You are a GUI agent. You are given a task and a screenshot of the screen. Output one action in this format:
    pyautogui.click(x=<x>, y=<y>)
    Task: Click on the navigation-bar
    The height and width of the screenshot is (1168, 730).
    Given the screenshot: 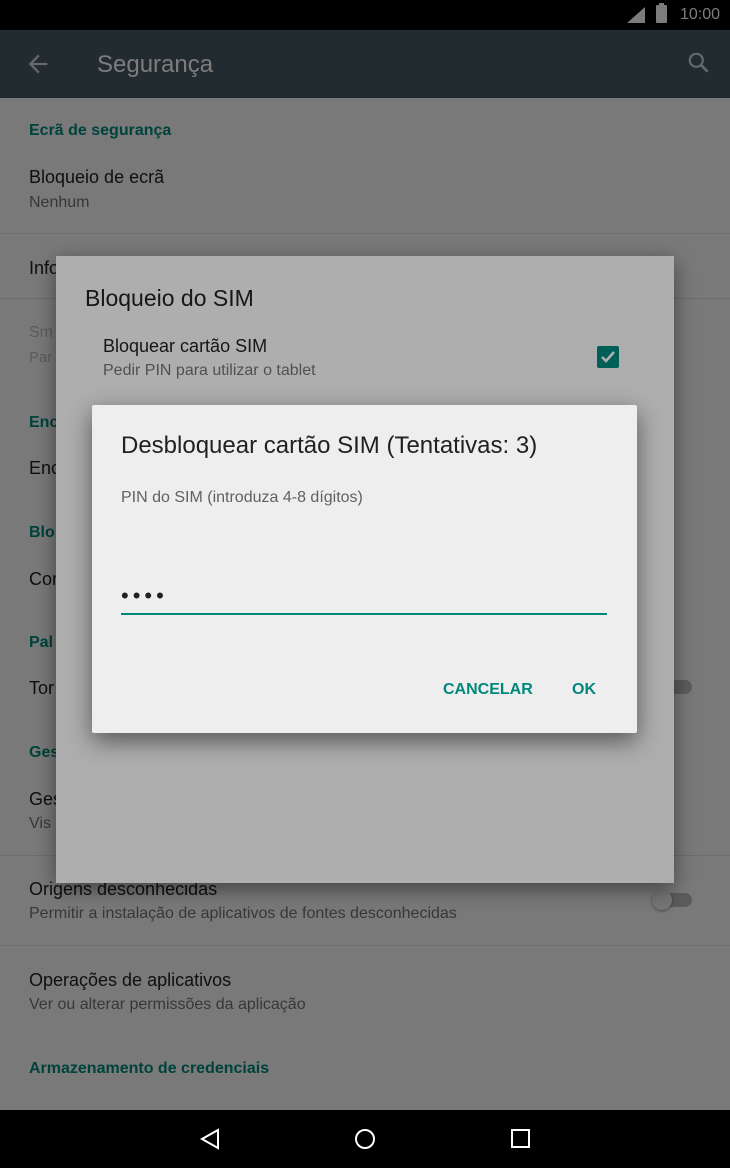 What is the action you would take?
    pyautogui.click(x=365, y=1139)
    